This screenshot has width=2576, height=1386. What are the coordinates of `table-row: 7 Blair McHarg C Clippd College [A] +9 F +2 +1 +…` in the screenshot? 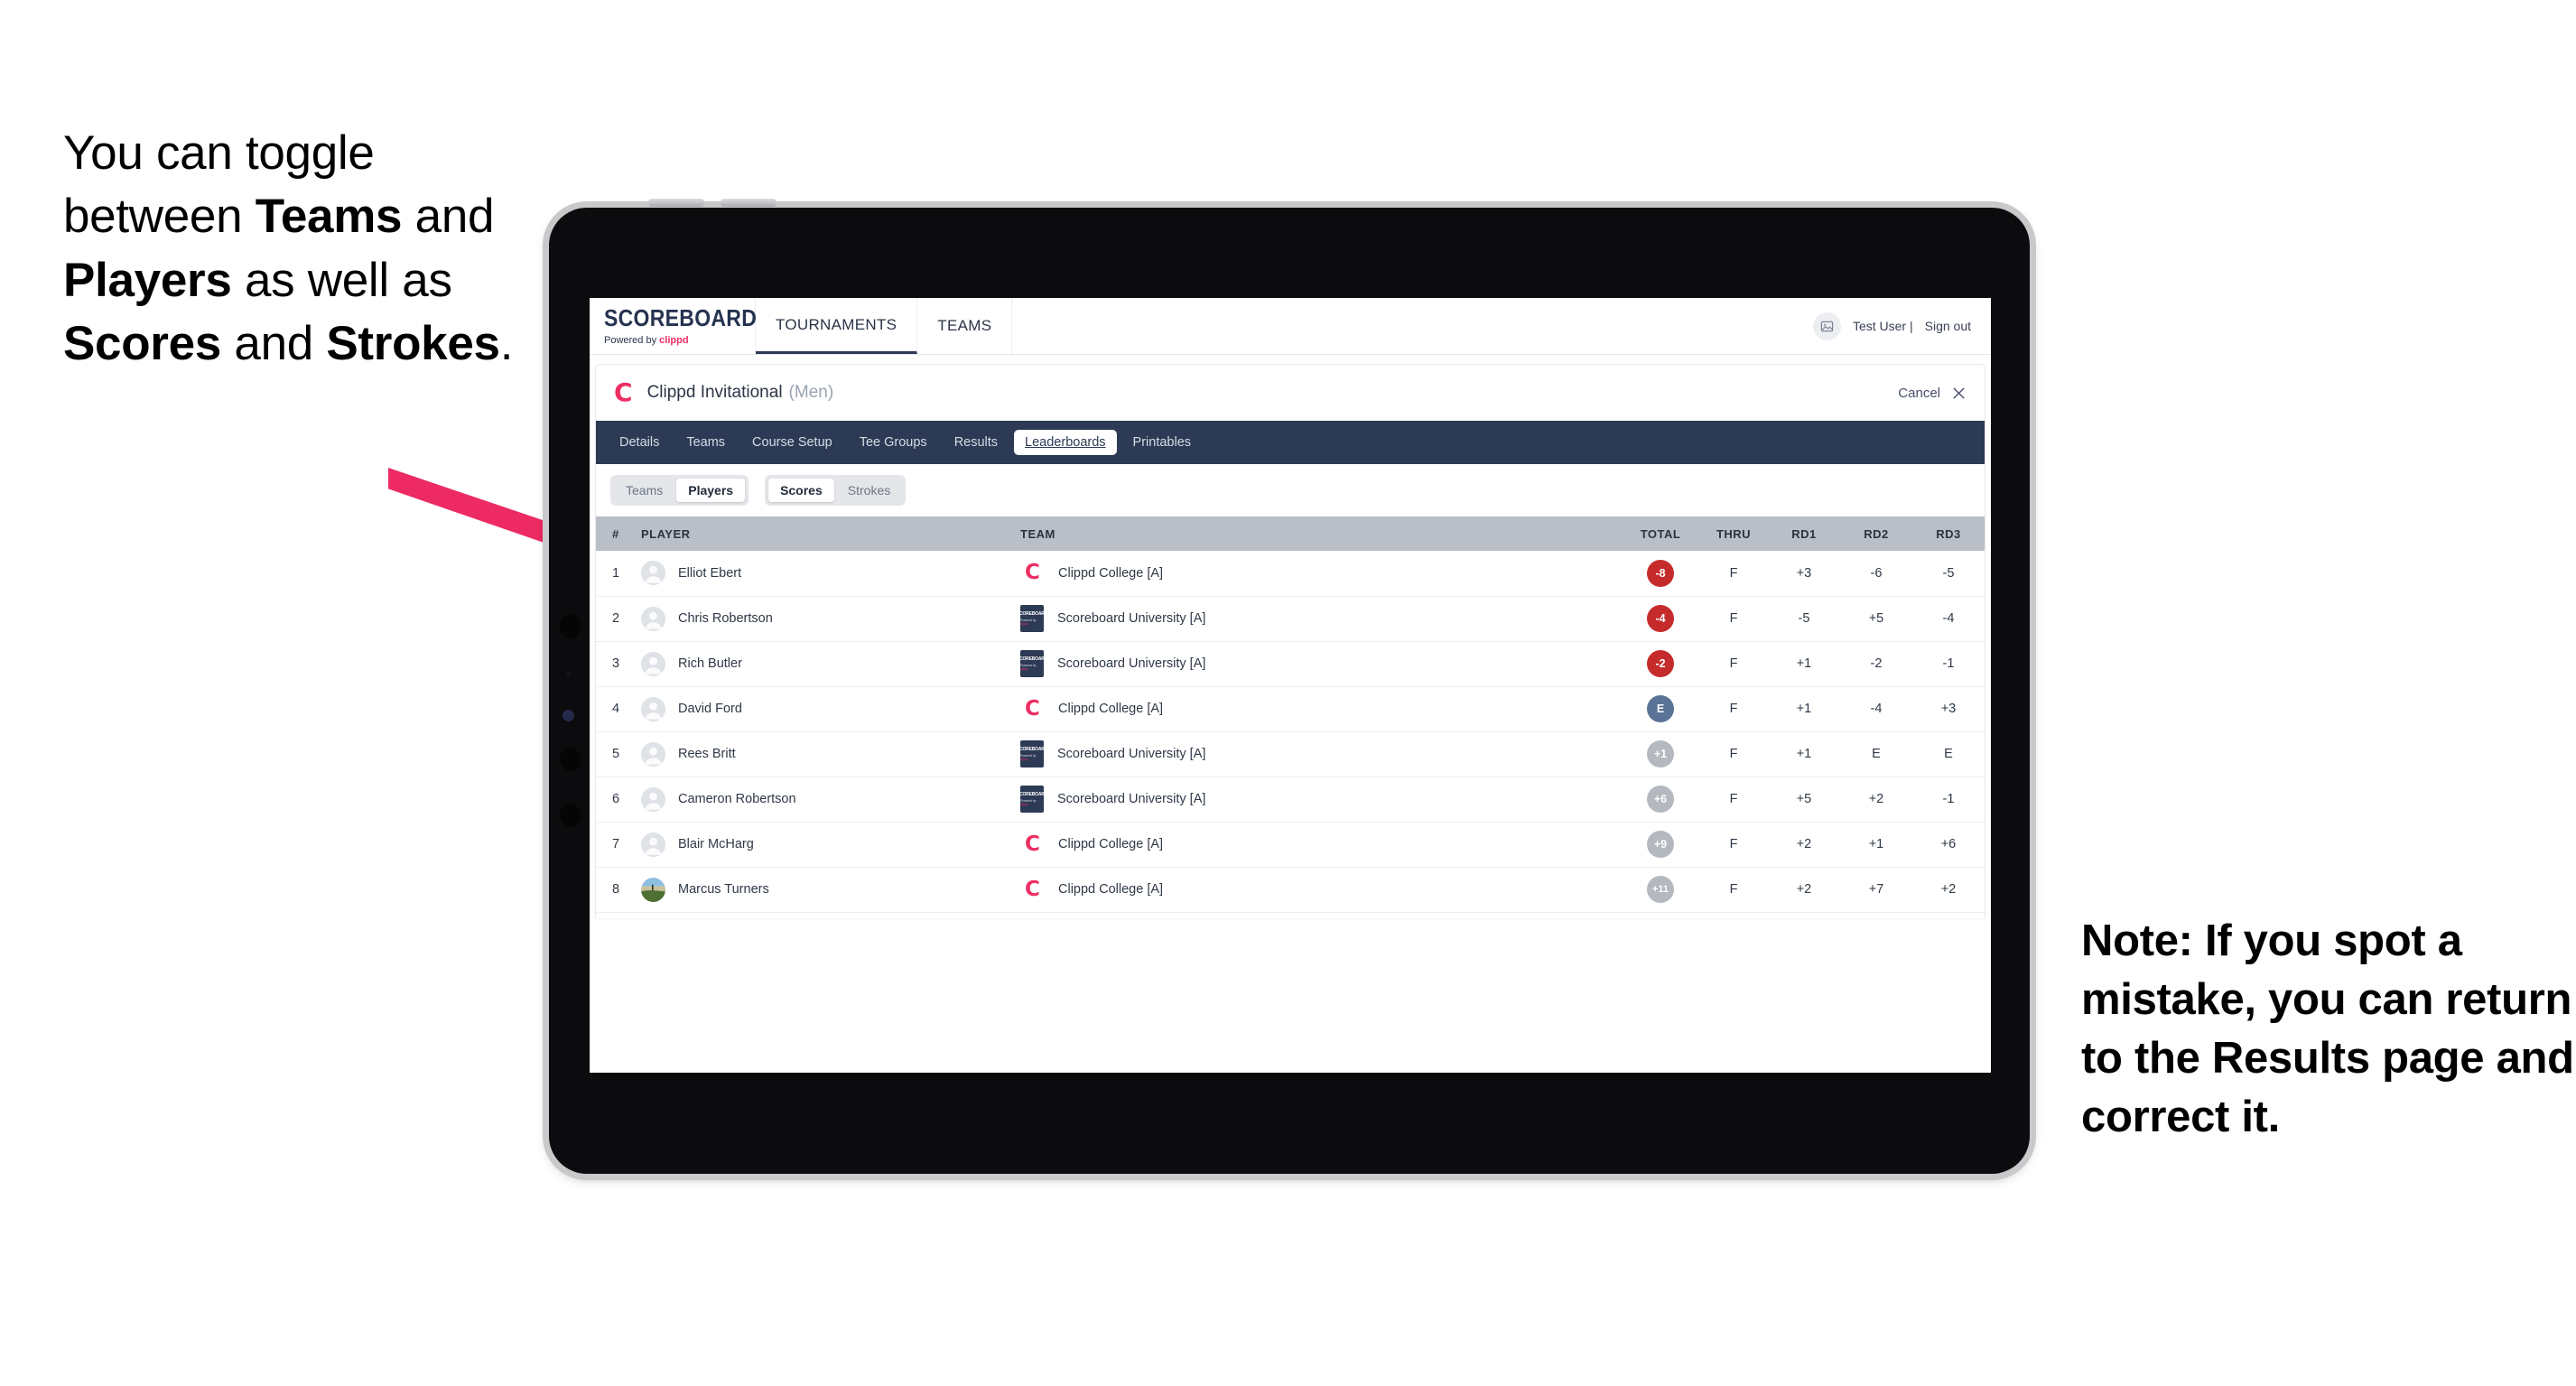 It's located at (1290, 845).